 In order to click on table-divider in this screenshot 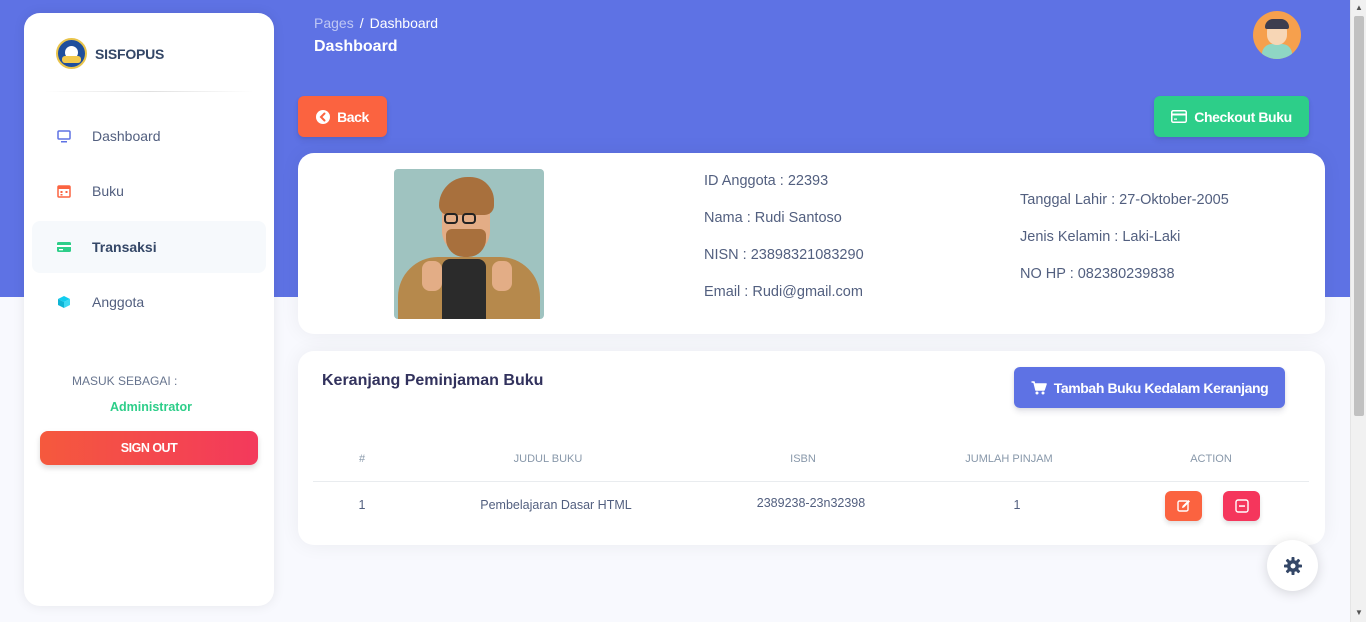, I will do `click(811, 481)`.